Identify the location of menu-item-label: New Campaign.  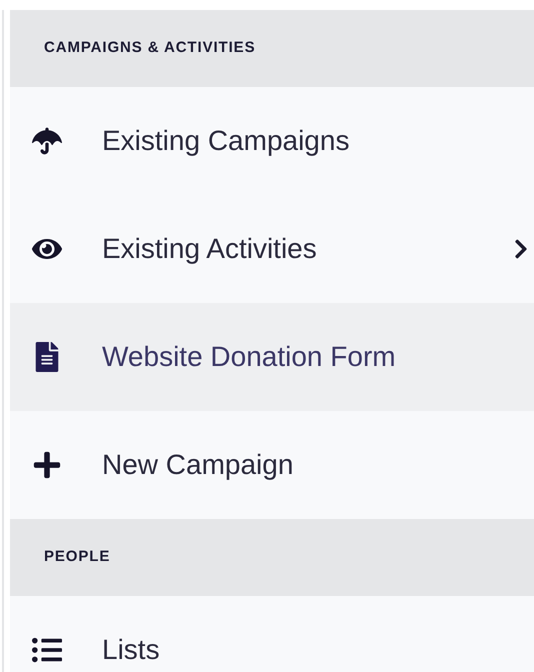
(198, 465).